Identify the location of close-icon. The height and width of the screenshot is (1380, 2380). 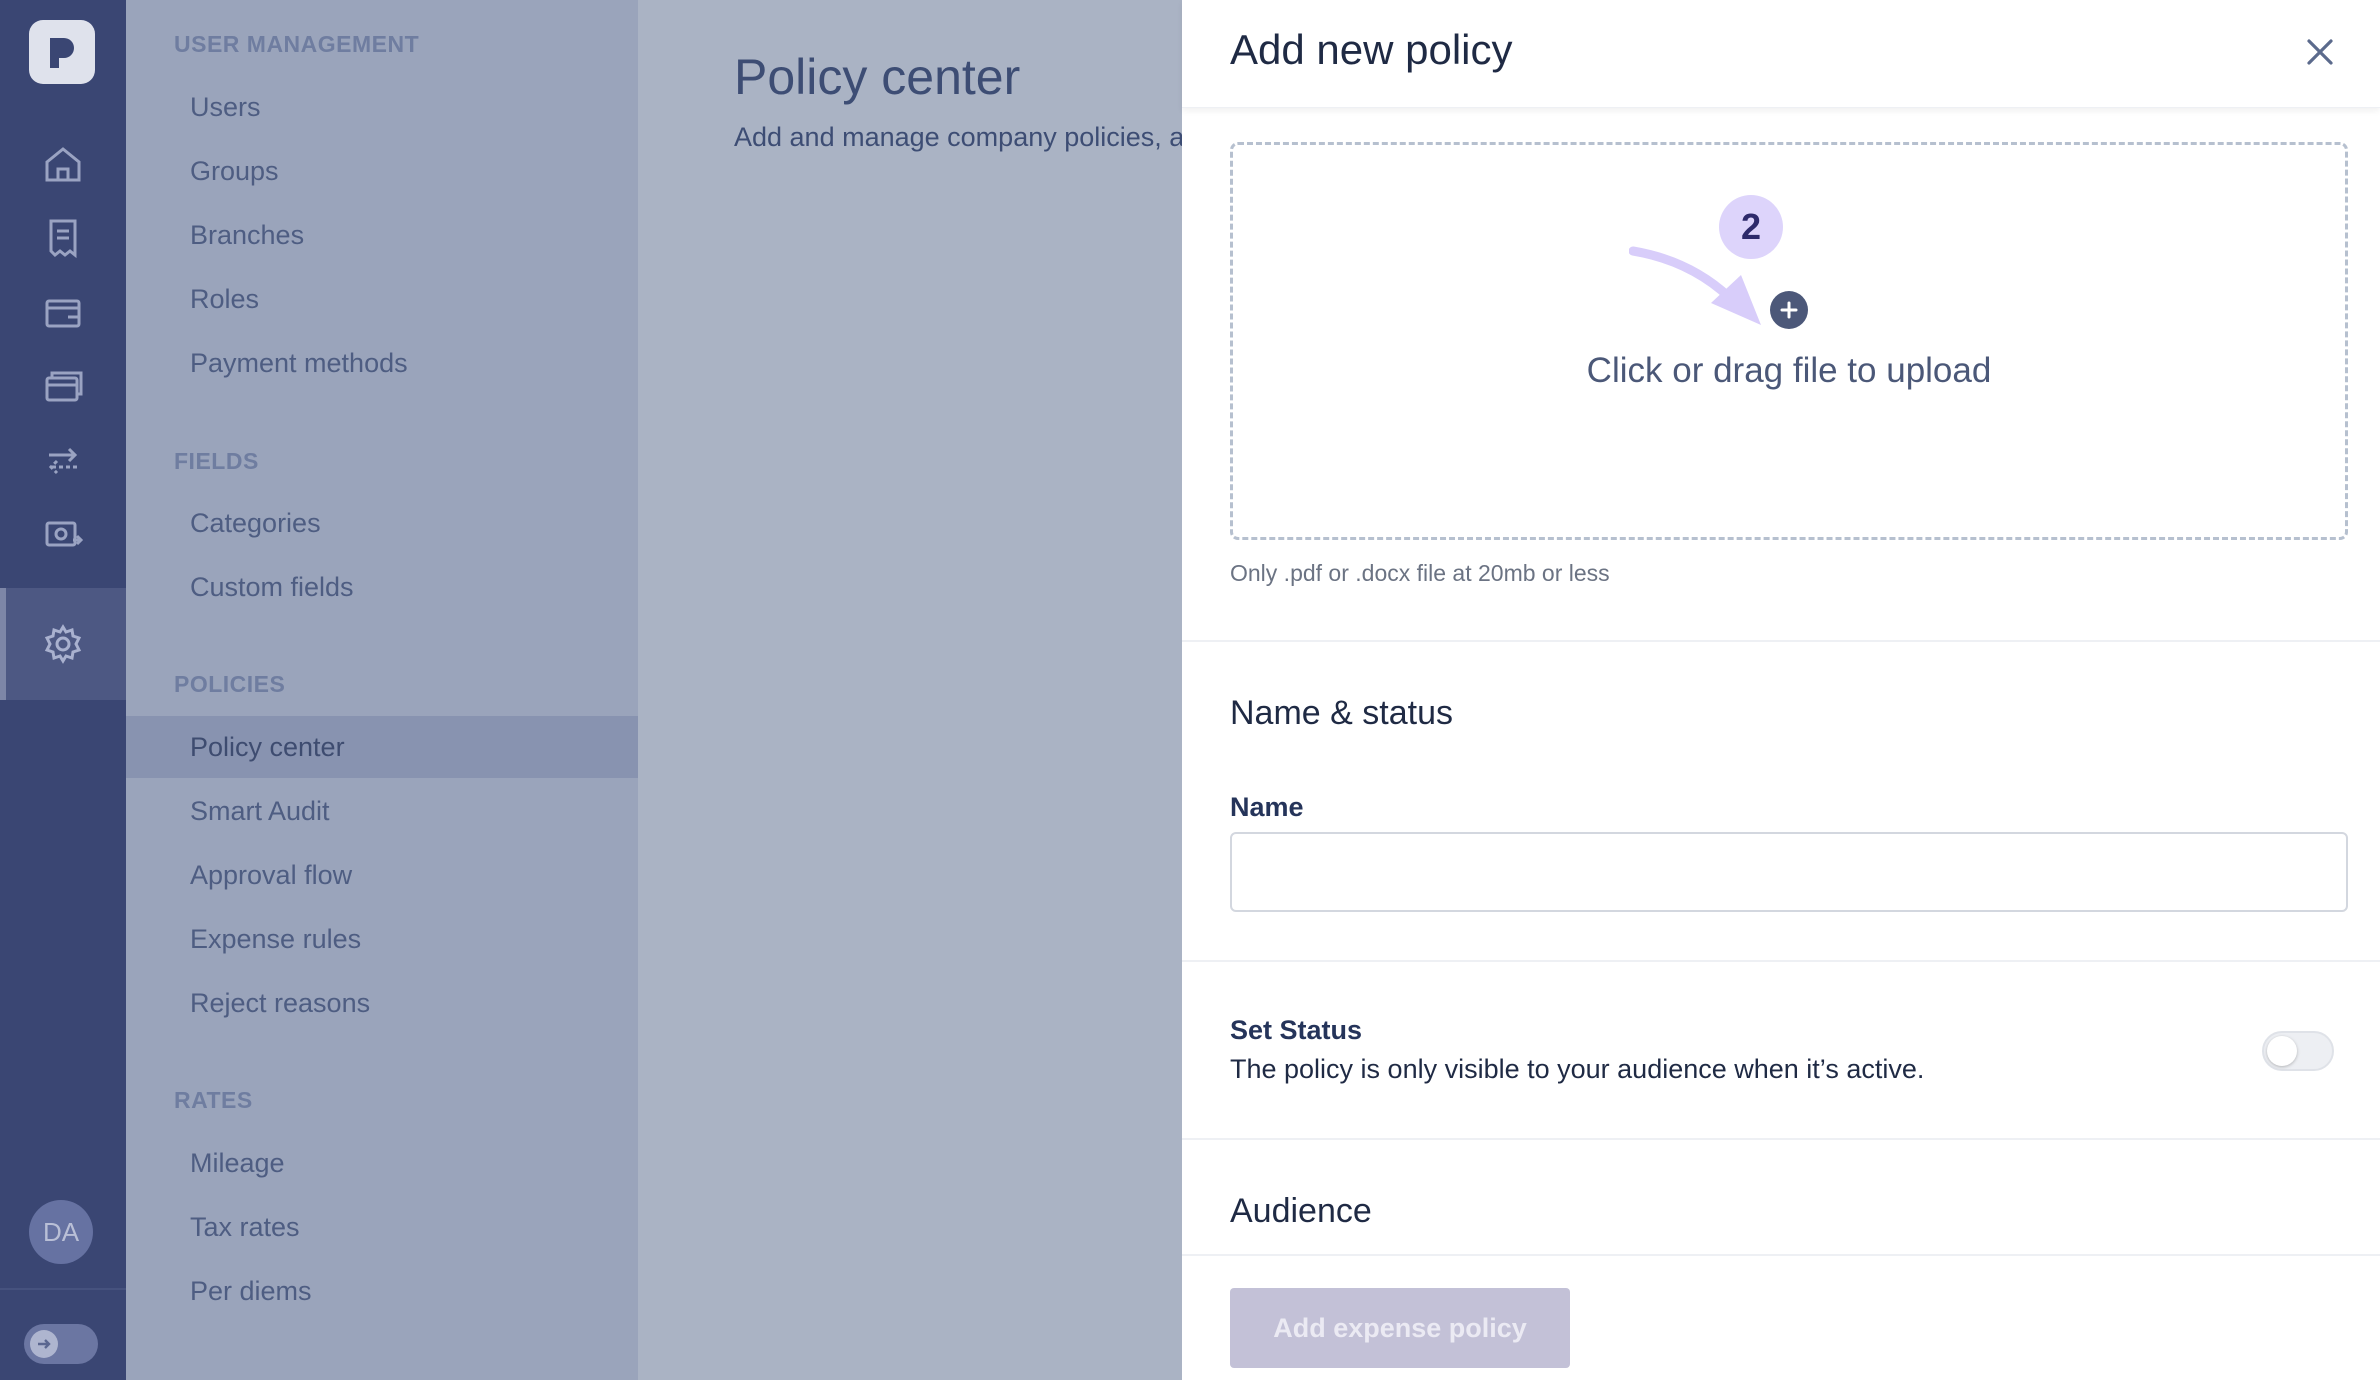
(2320, 52).